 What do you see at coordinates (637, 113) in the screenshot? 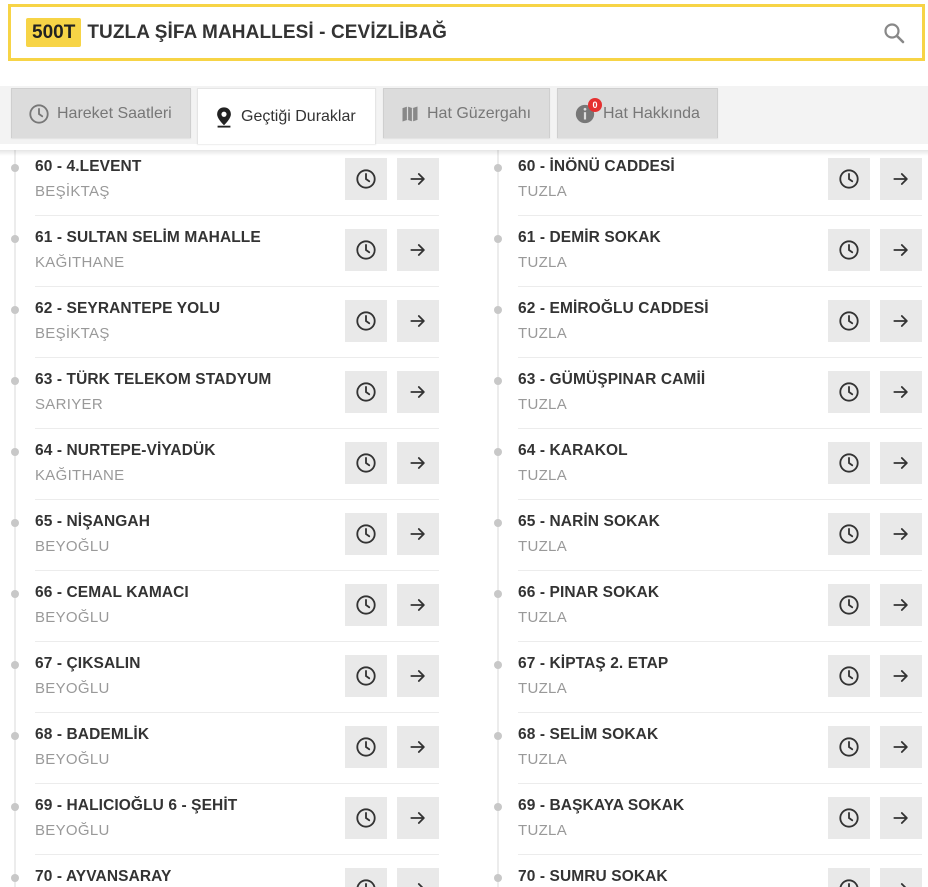
I see `tab-line-info: 0 Hat Hakkında` at bounding box center [637, 113].